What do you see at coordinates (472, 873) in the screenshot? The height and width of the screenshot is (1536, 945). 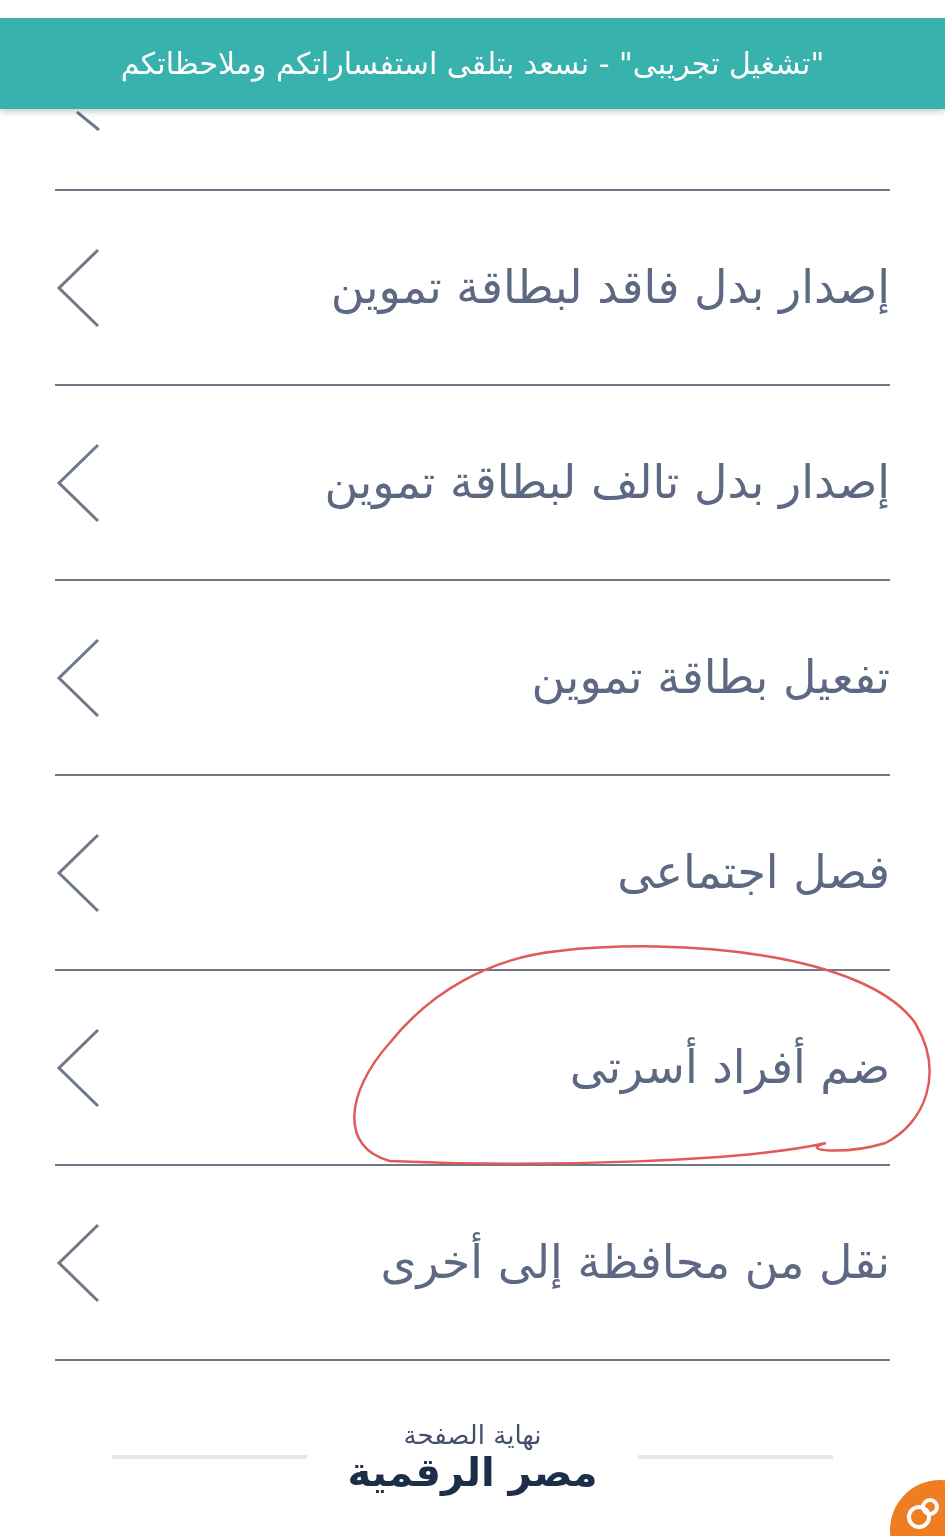 I see `menu-item: فصل اجتماعى` at bounding box center [472, 873].